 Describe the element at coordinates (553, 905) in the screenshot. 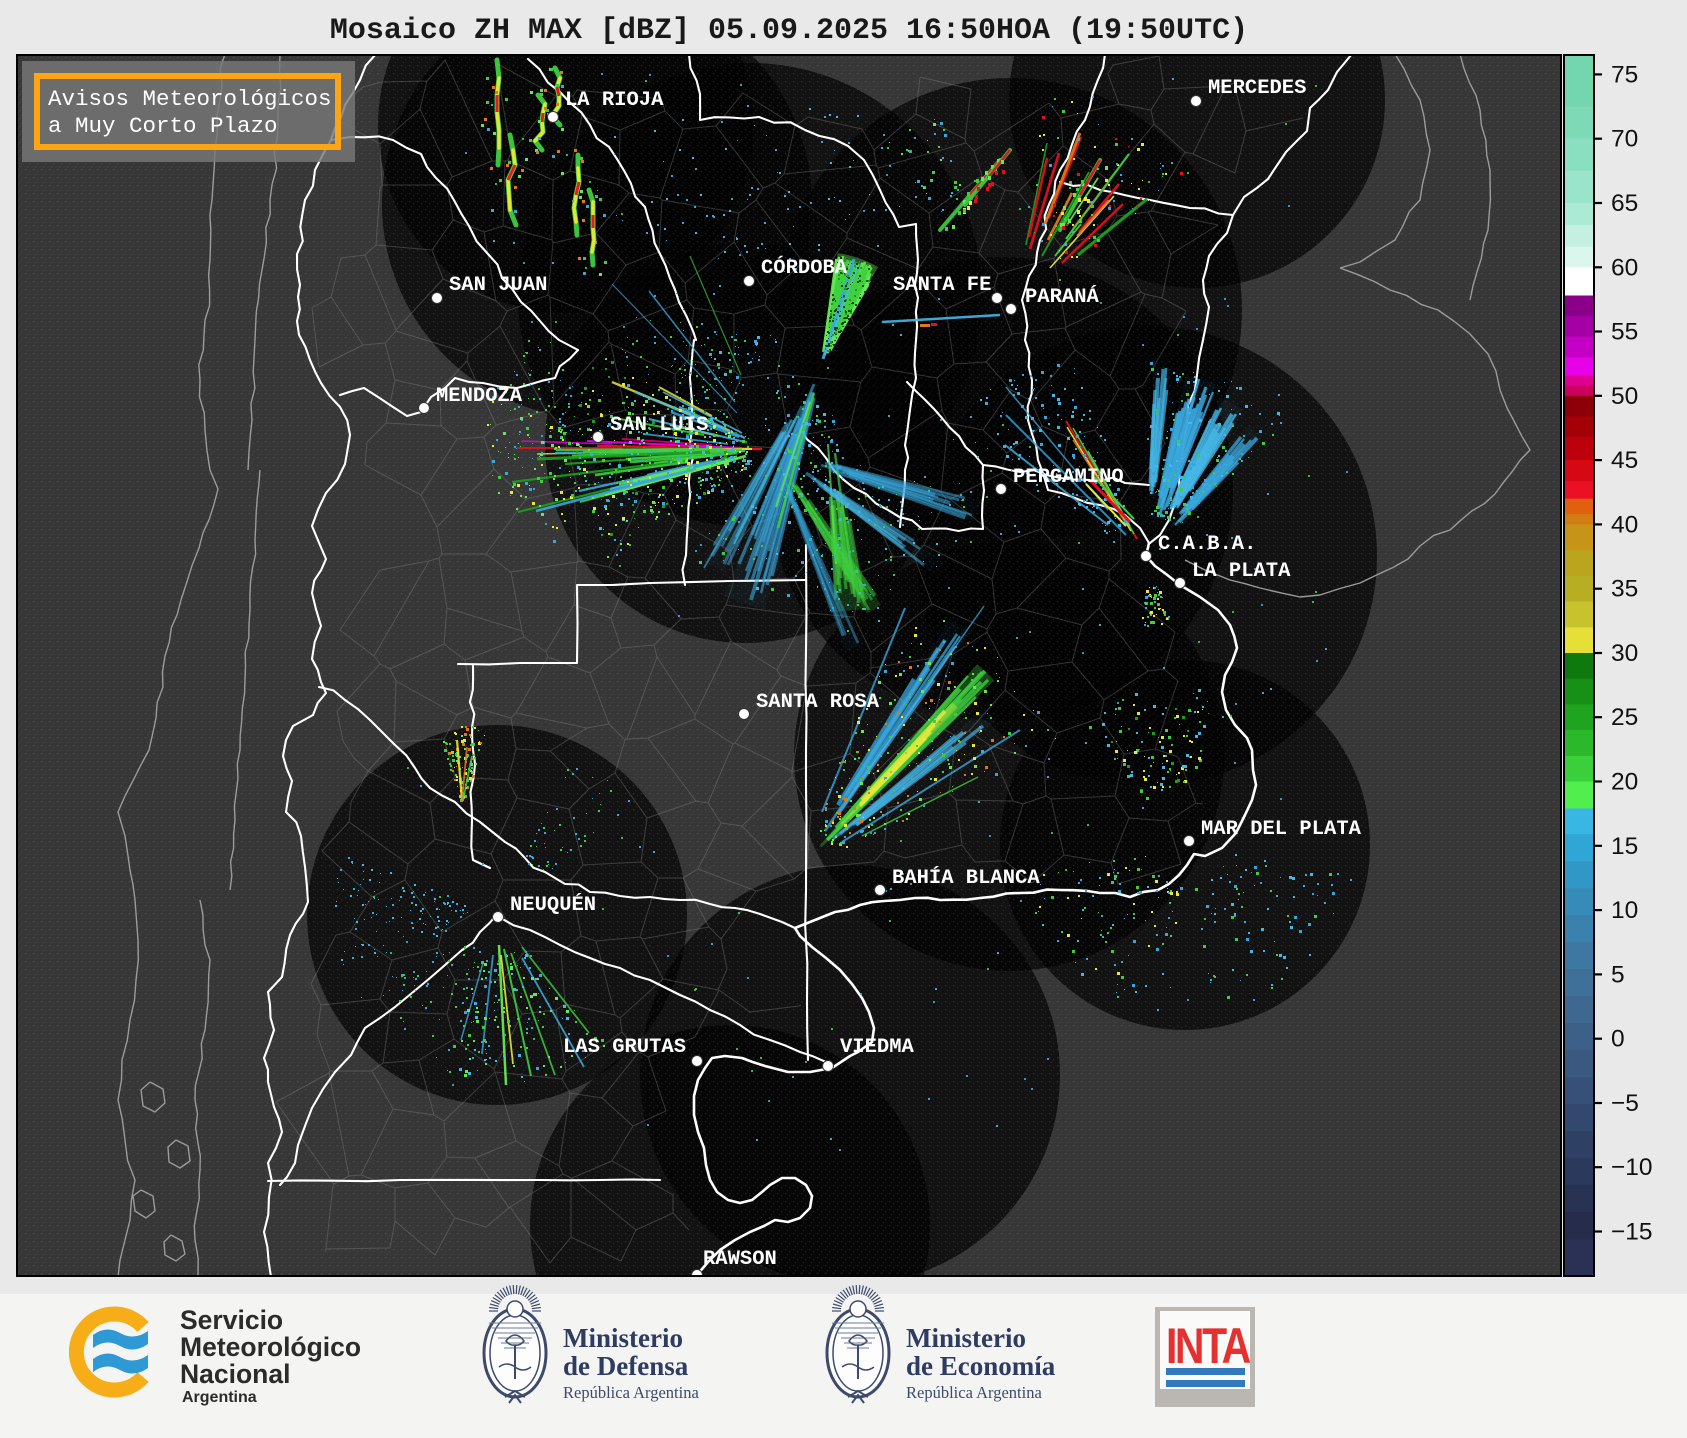

I see `svg-text: NEUQUÉN` at that location.